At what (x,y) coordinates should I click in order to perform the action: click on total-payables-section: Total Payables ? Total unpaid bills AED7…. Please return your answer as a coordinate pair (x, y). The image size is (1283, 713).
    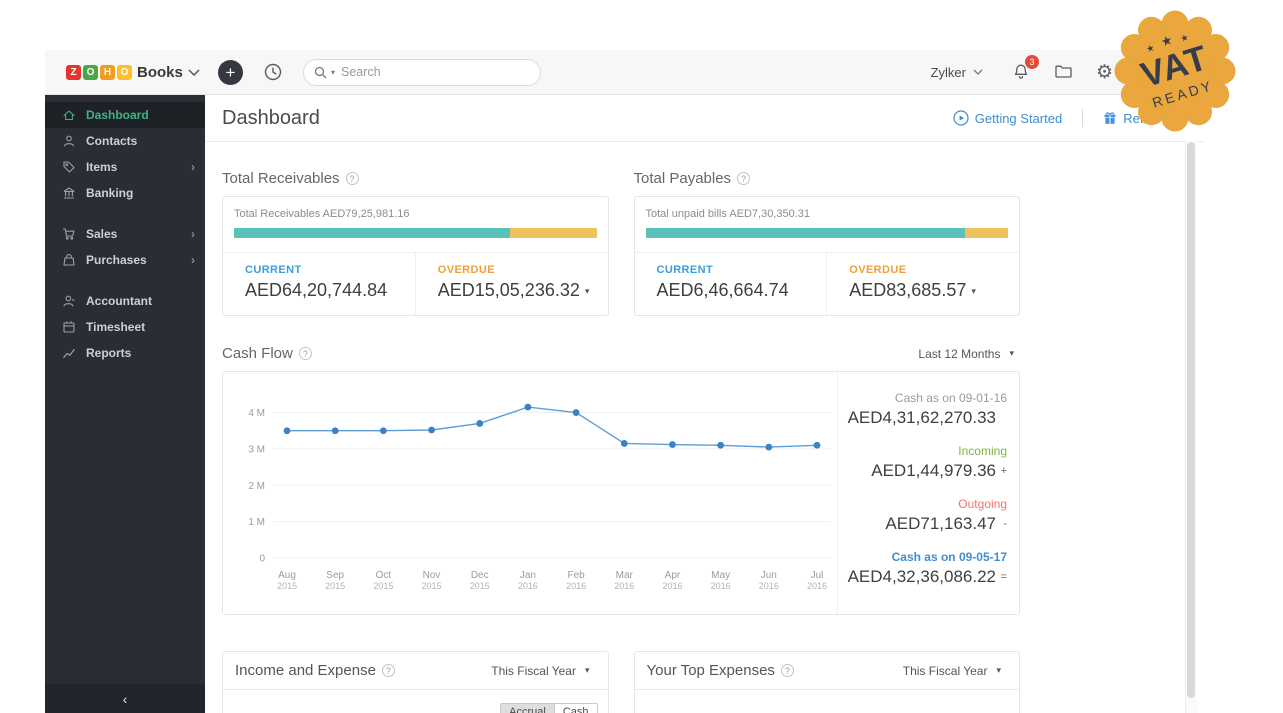
    Looking at the image, I should click on (827, 243).